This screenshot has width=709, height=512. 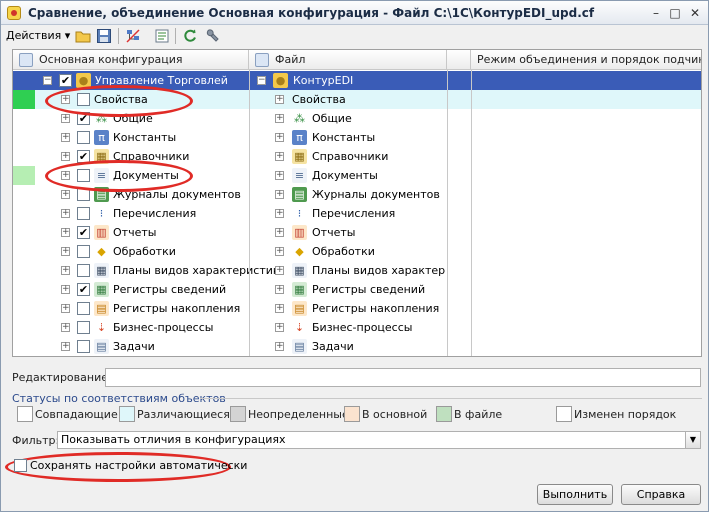 I want to click on save-disk-icon, so click(x=104, y=36).